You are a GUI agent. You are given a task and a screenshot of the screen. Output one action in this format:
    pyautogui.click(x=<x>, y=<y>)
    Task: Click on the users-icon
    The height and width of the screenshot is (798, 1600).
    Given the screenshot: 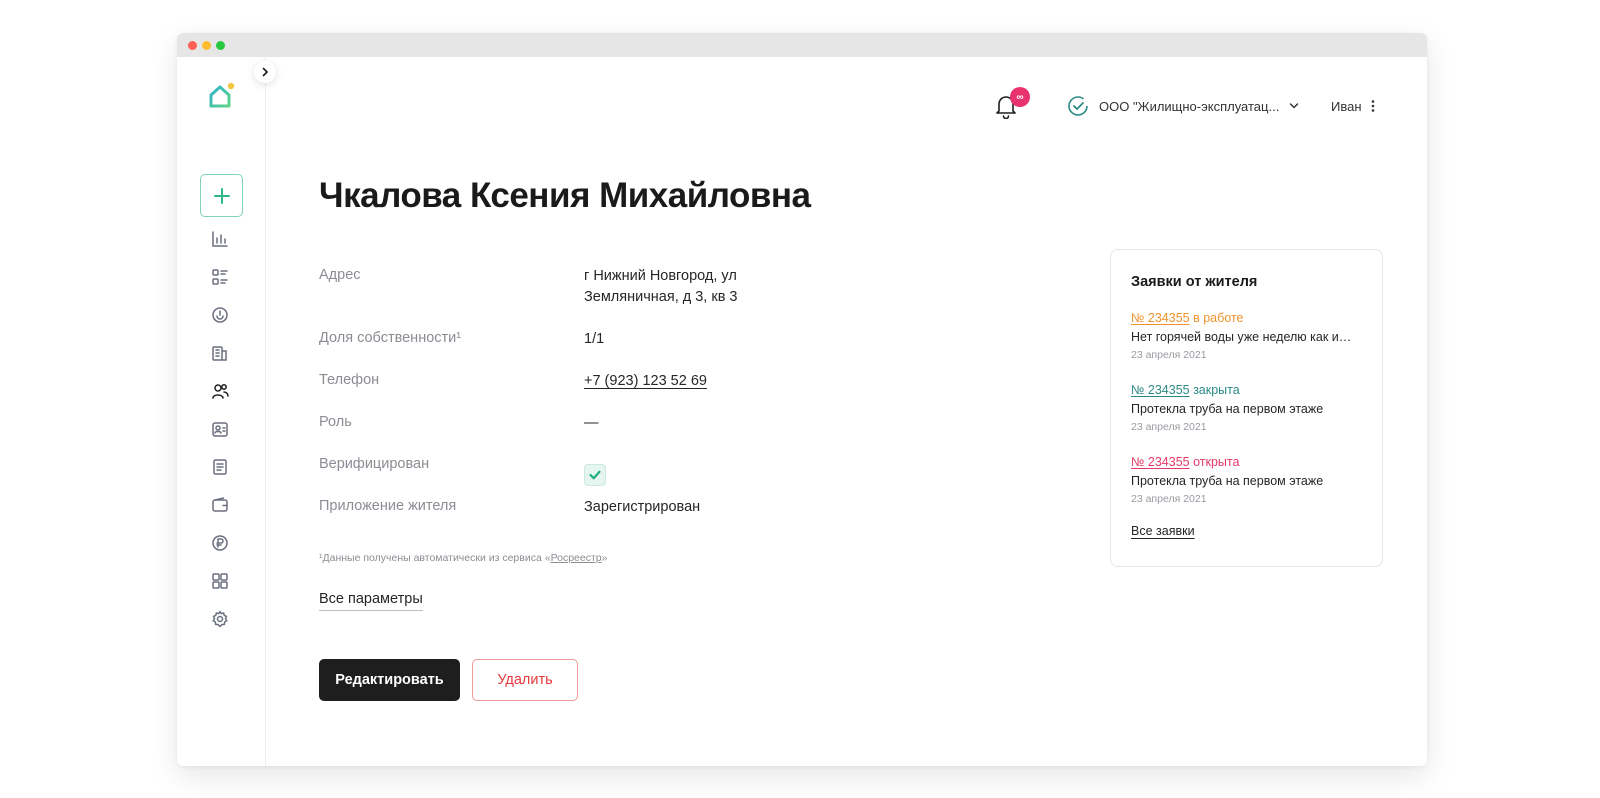 What is the action you would take?
    pyautogui.click(x=220, y=391)
    